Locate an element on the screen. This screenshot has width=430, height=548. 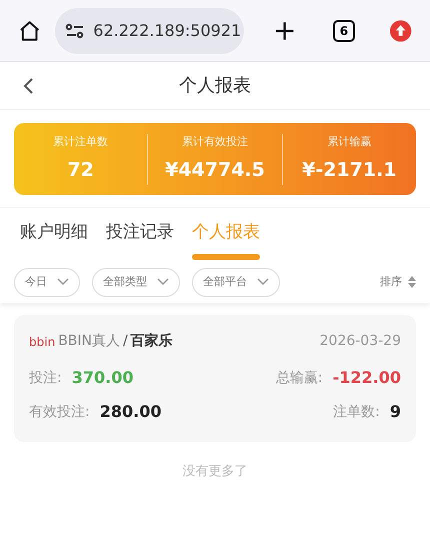
address-bar: 62.222.189:50921 is located at coordinates (149, 31).